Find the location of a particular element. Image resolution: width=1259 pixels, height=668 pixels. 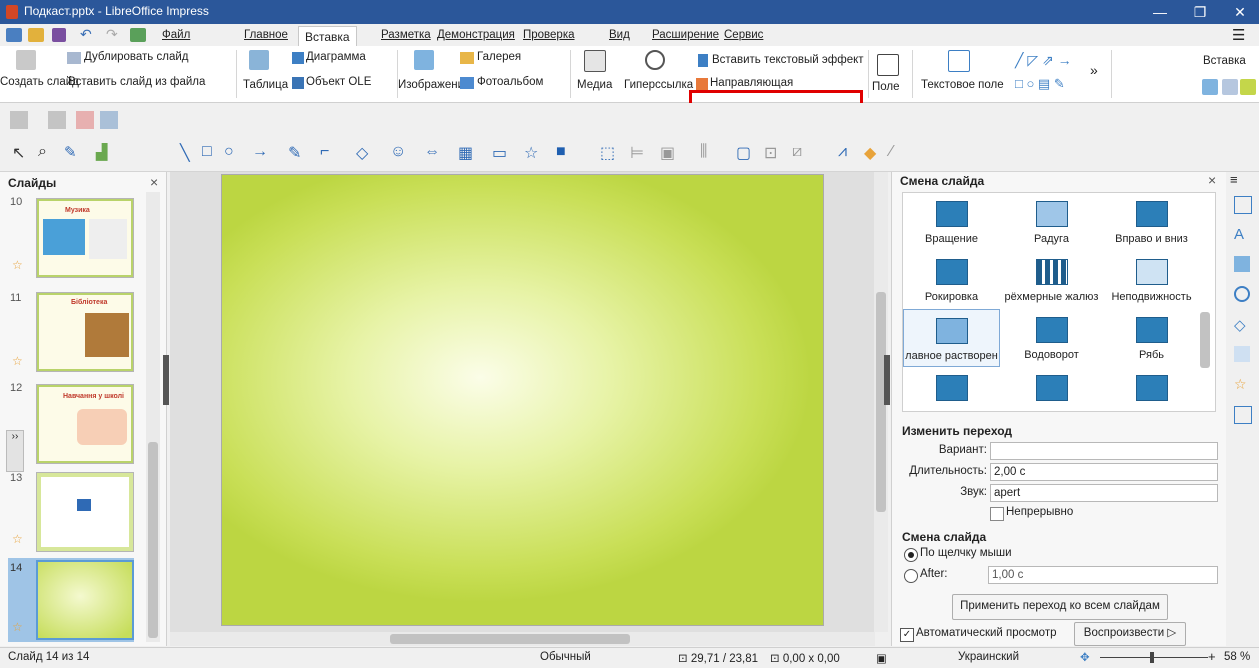

duplicate-slide-small-icon is located at coordinates (57, 120).